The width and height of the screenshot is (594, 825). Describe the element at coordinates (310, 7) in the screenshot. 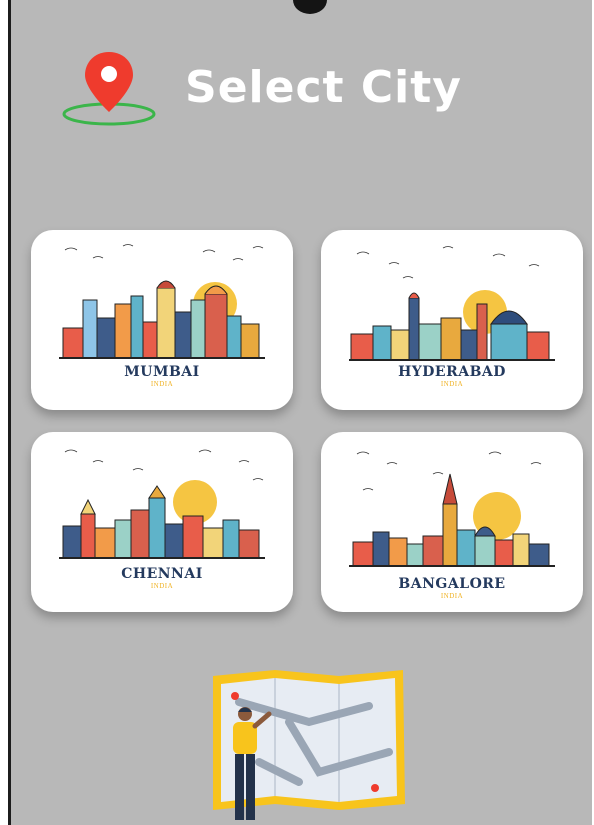

I see `camera-notch` at that location.